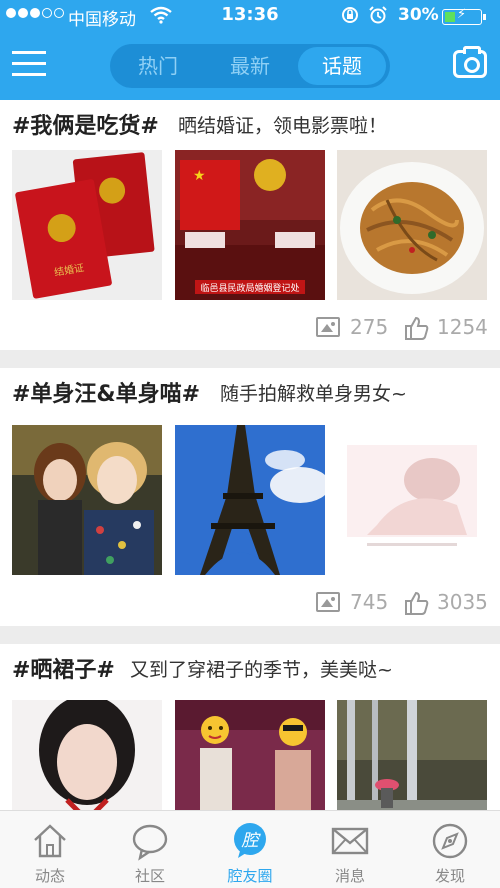  I want to click on tab-bar-item-feed: 动态, so click(50, 849).